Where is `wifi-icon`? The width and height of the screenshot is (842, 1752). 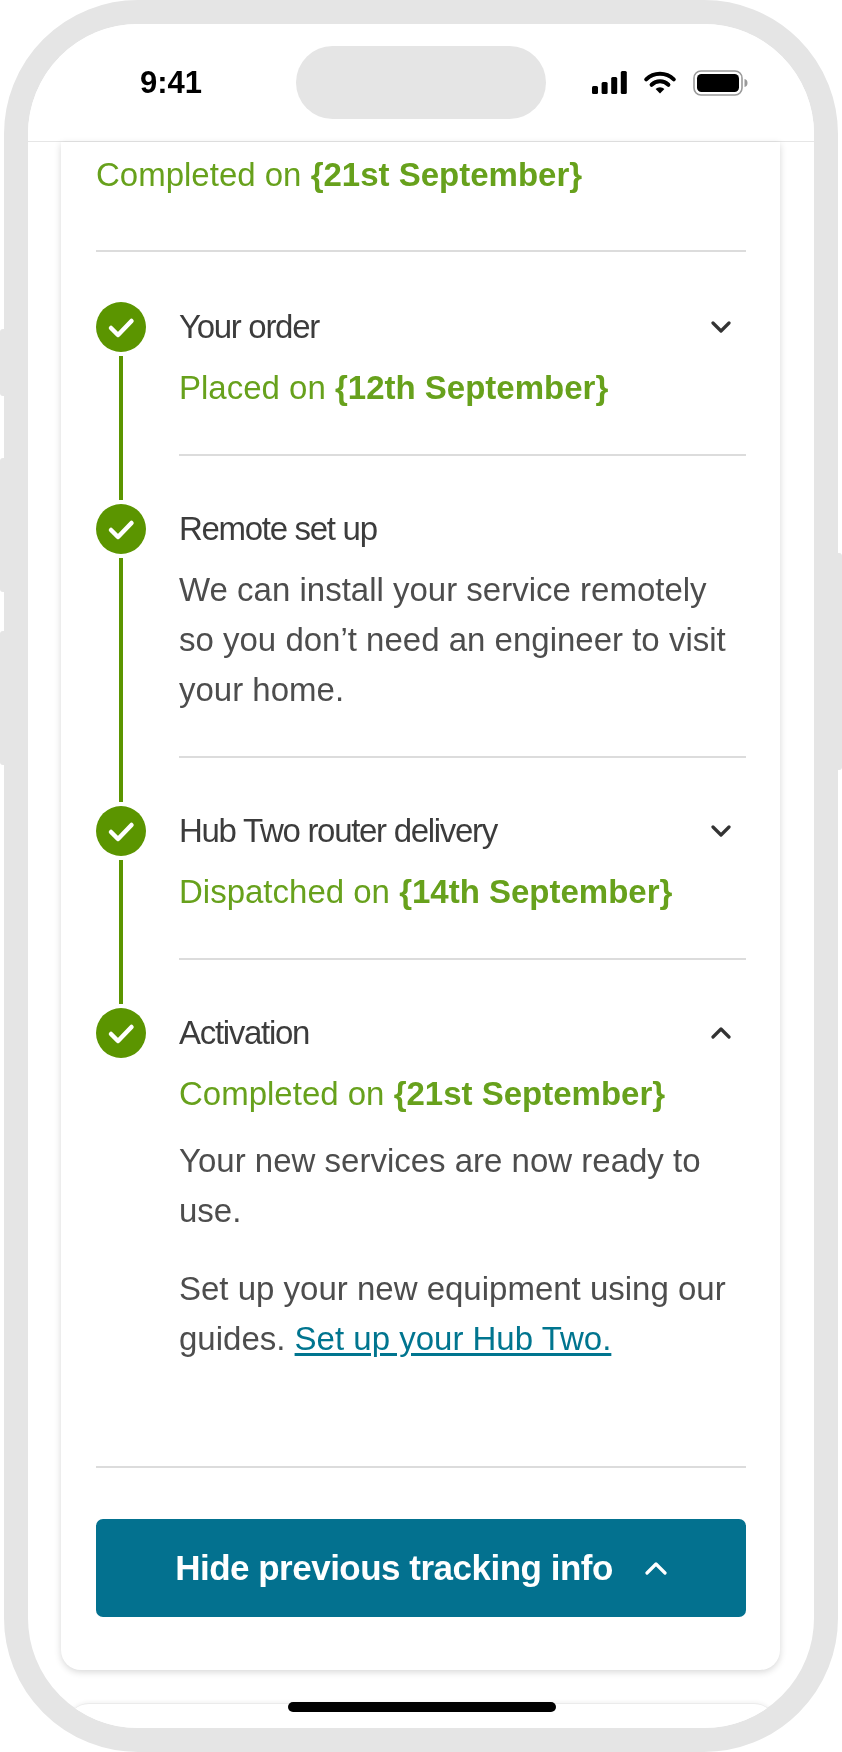
wifi-icon is located at coordinates (660, 82).